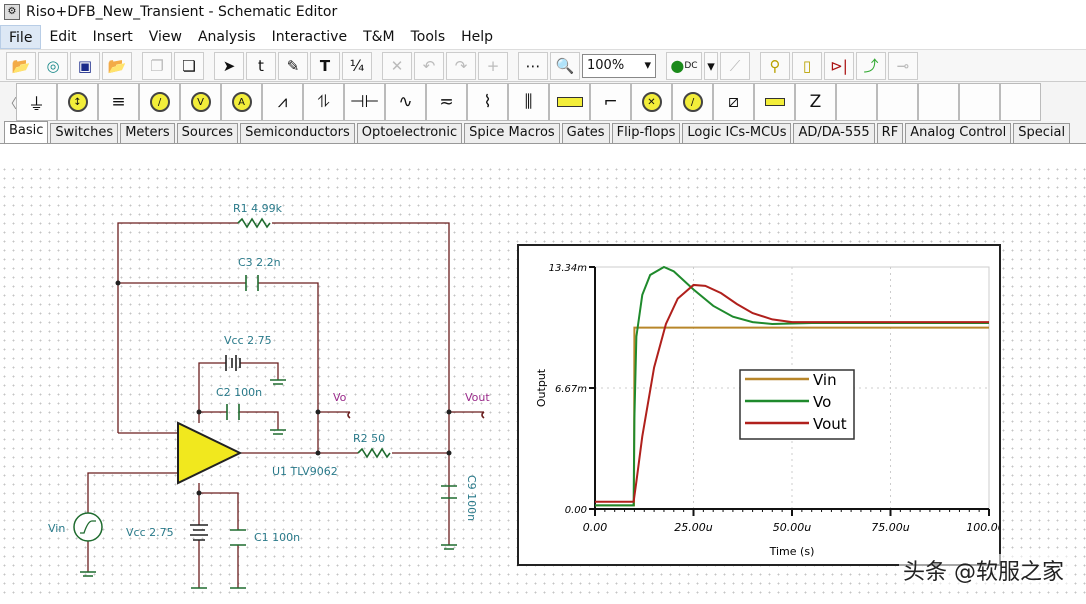 The width and height of the screenshot is (1086, 604). What do you see at coordinates (357, 65) in the screenshot?
I see `rotate-icon: ¼` at bounding box center [357, 65].